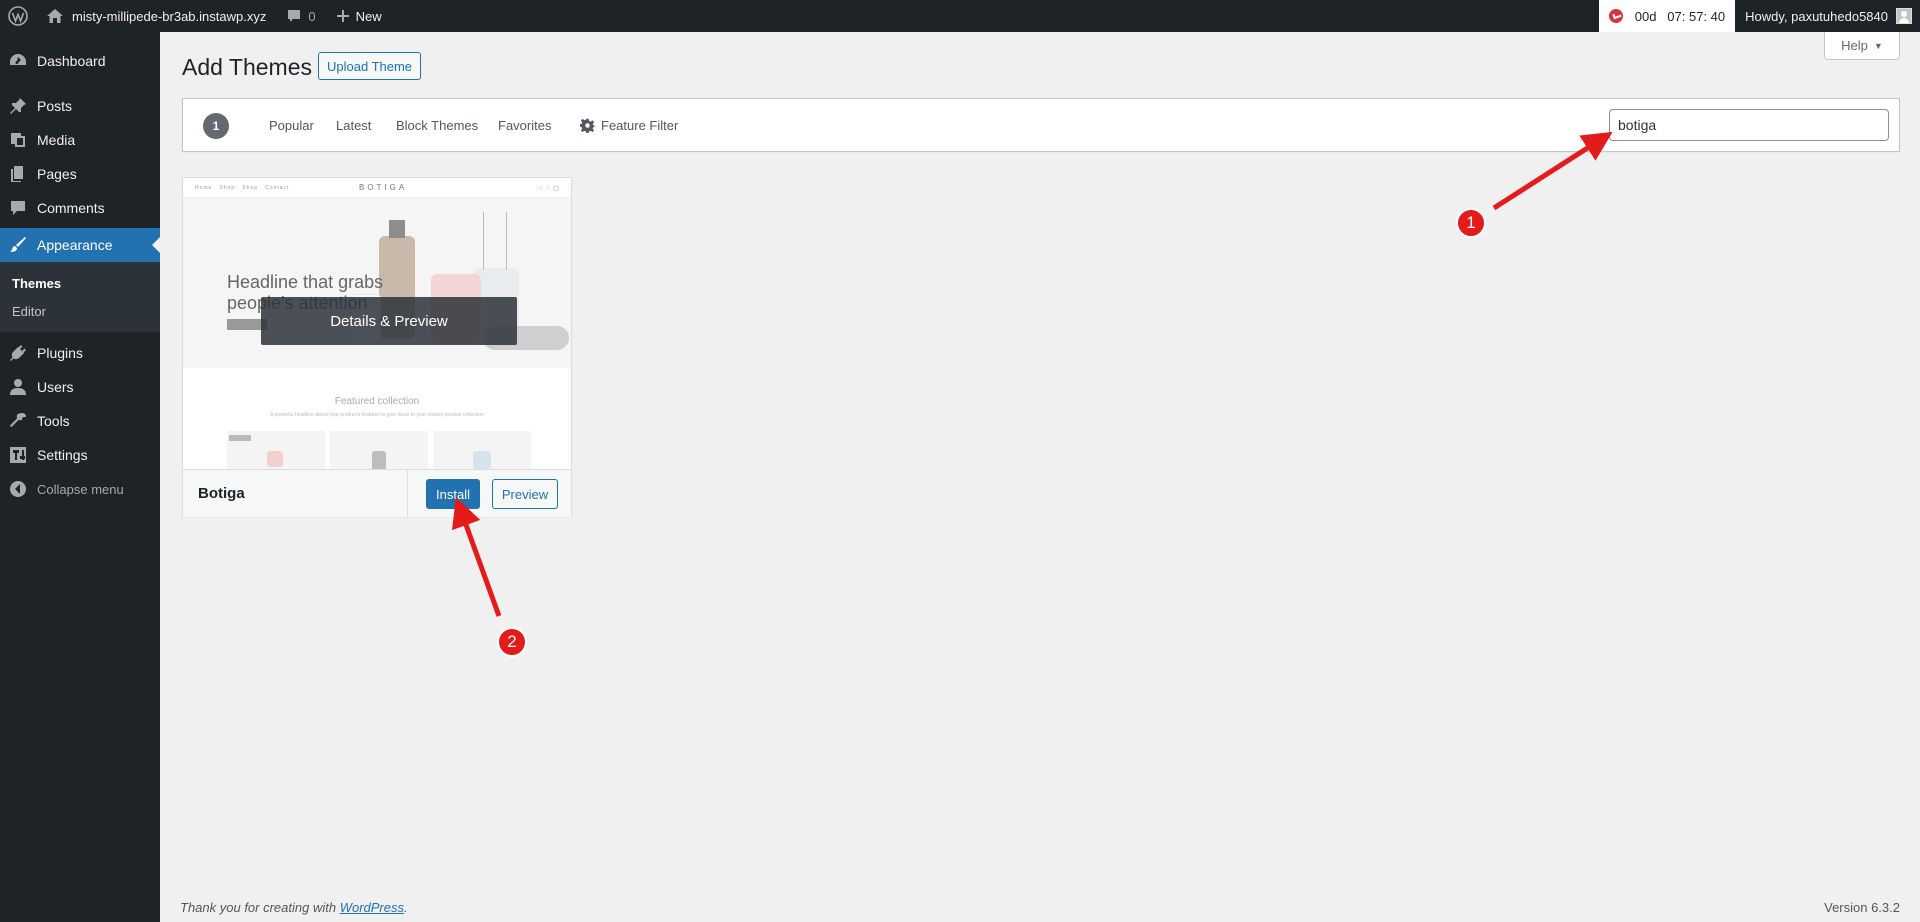 This screenshot has width=1920, height=922. What do you see at coordinates (71, 208) in the screenshot?
I see `sidebar-item-label: Comments` at bounding box center [71, 208].